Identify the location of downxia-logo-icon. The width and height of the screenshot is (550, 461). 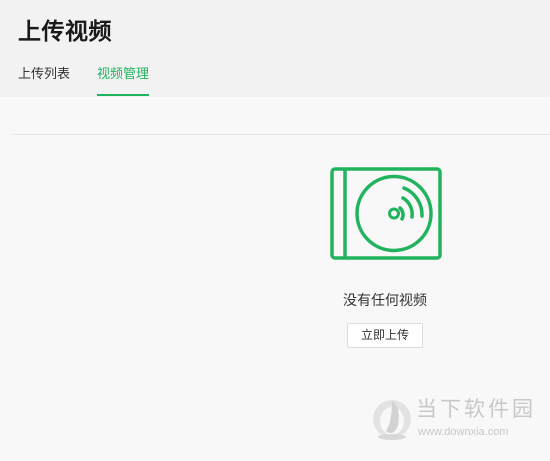
(392, 420).